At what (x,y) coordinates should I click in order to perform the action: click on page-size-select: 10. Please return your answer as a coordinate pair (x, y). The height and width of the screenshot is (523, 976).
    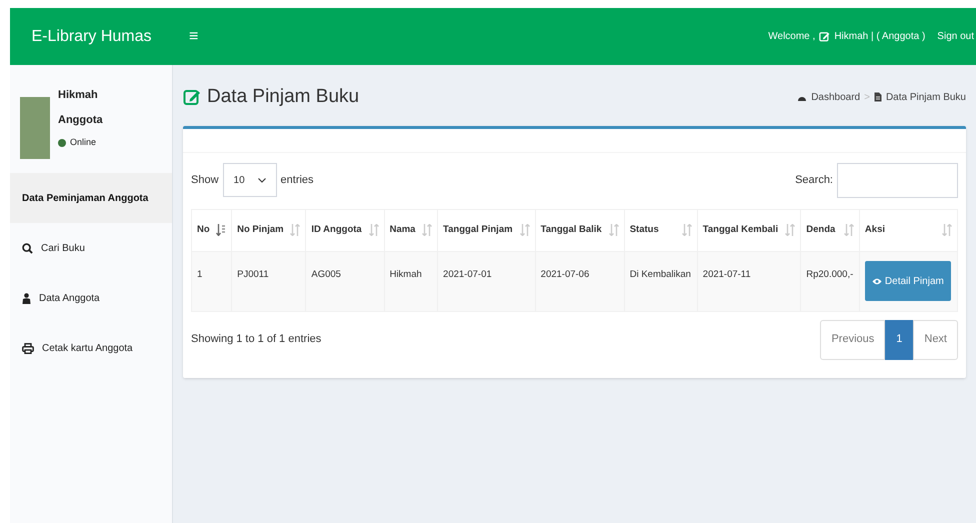
    Looking at the image, I should click on (249, 180).